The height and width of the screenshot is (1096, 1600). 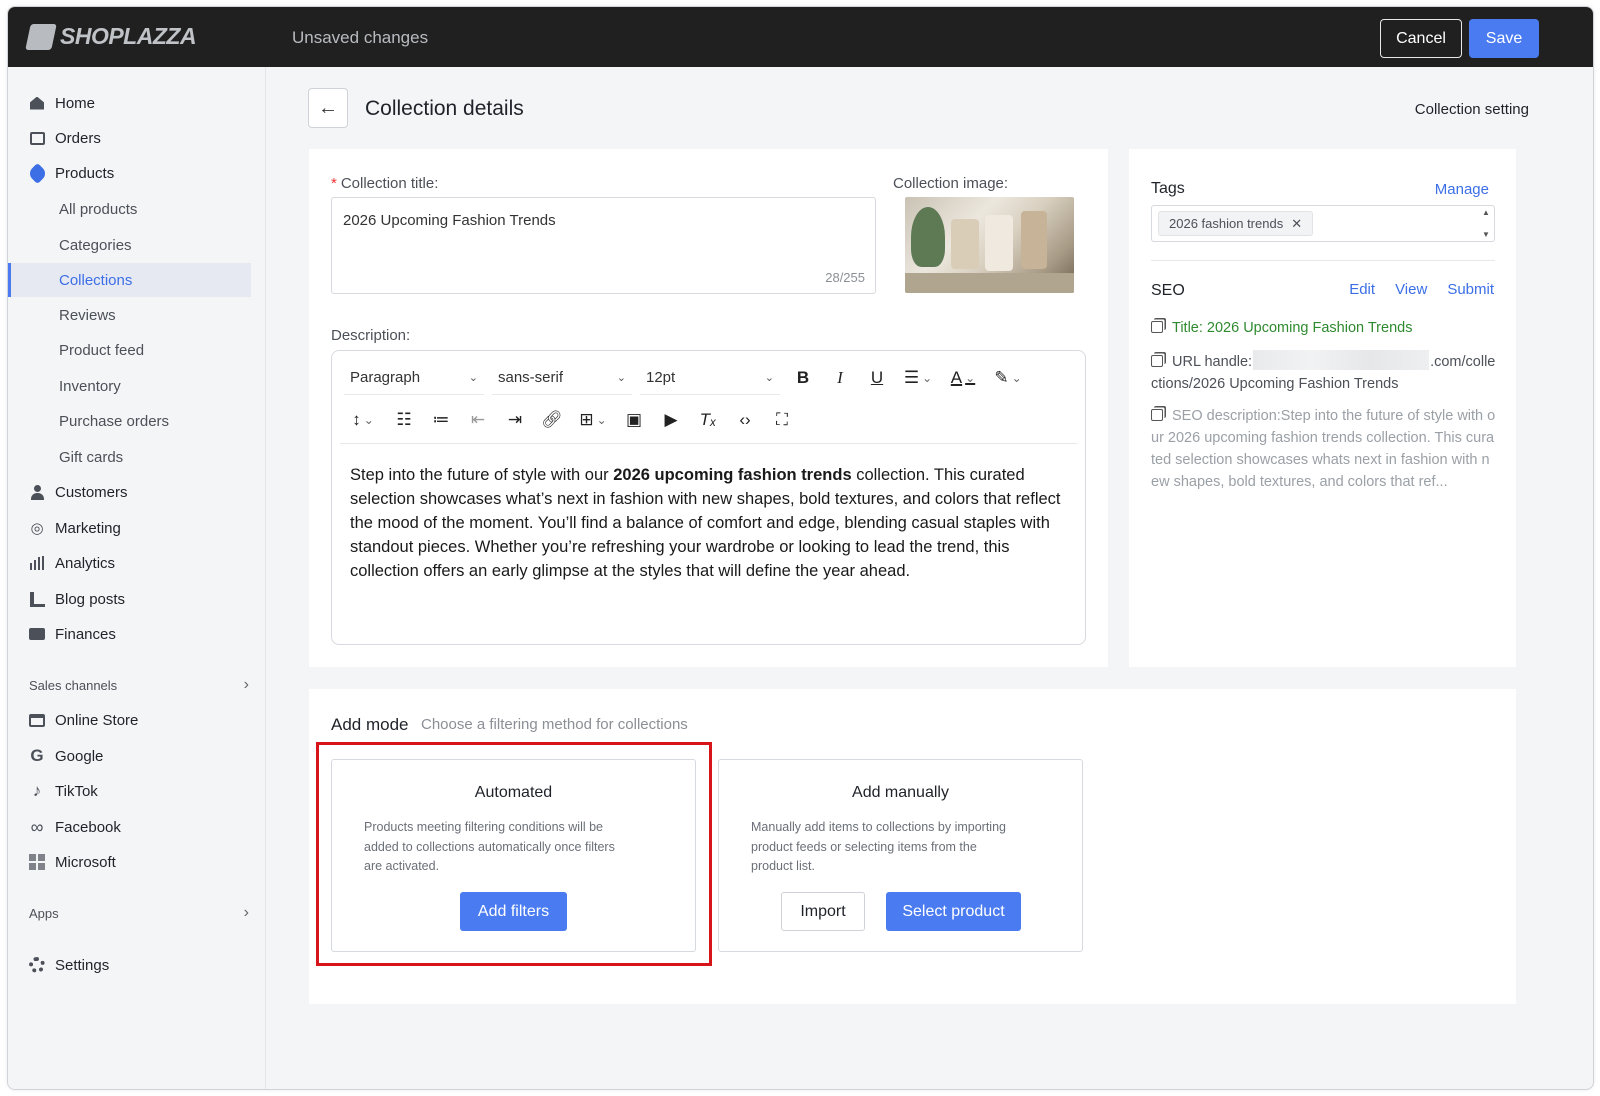 I want to click on sidebar-item-analytics: Analytics, so click(x=129, y=563).